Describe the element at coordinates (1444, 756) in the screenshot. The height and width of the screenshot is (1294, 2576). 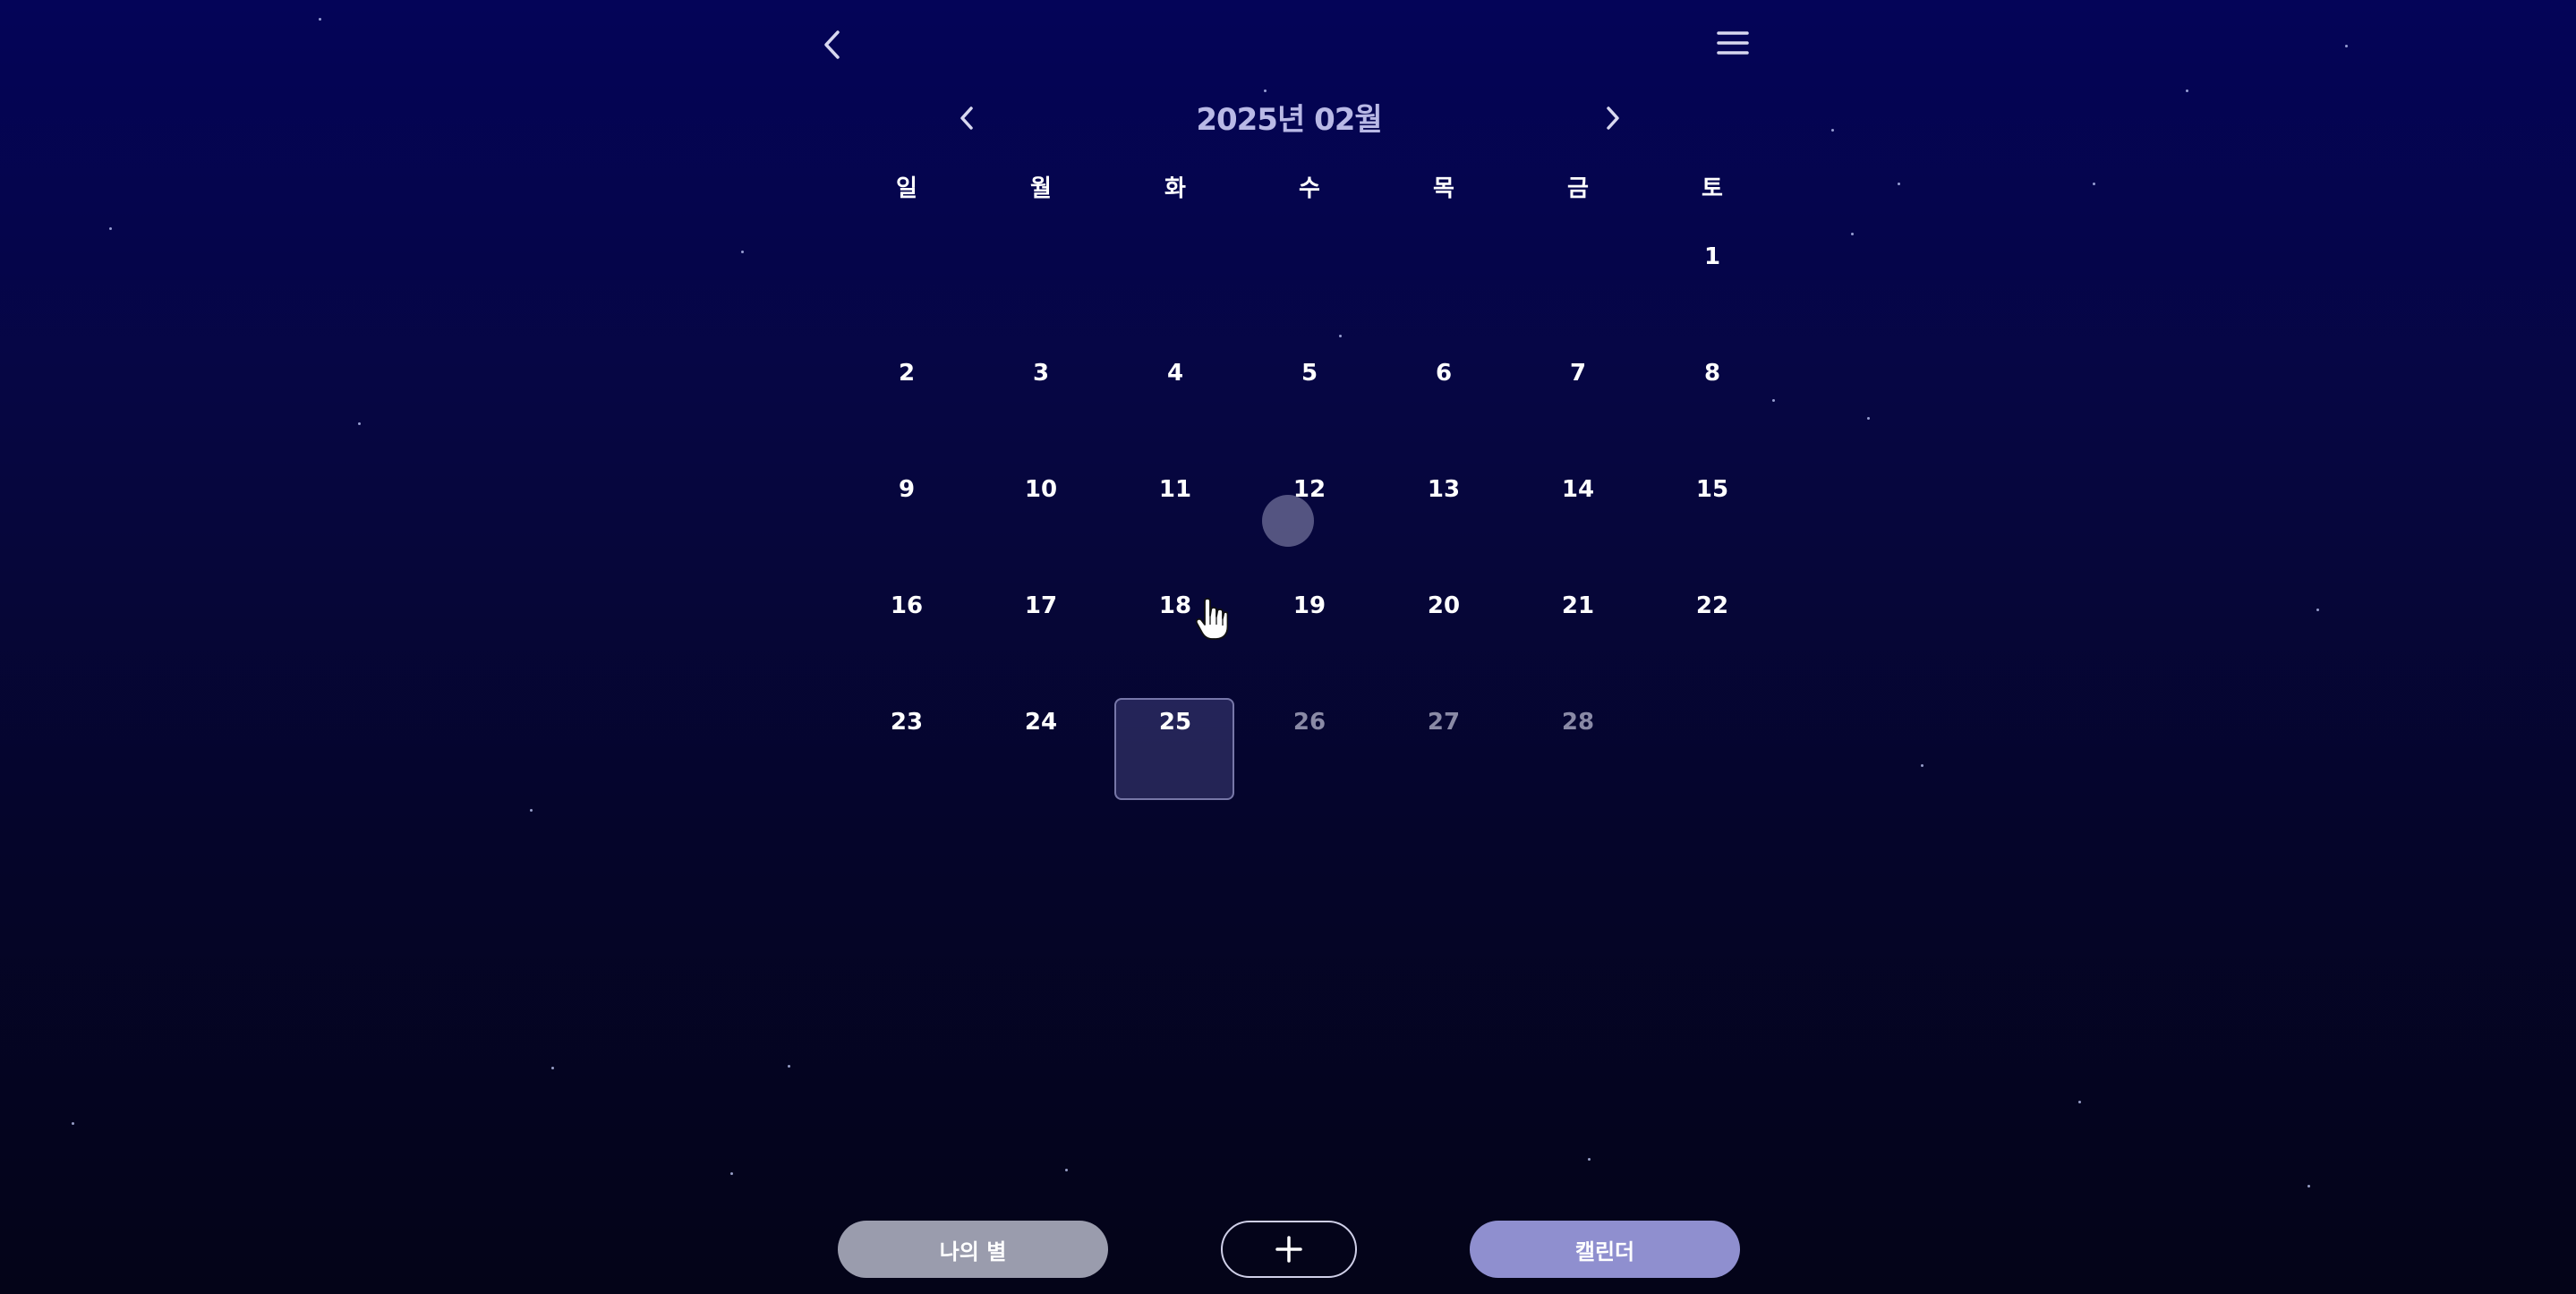
I see `day-cell: 27` at that location.